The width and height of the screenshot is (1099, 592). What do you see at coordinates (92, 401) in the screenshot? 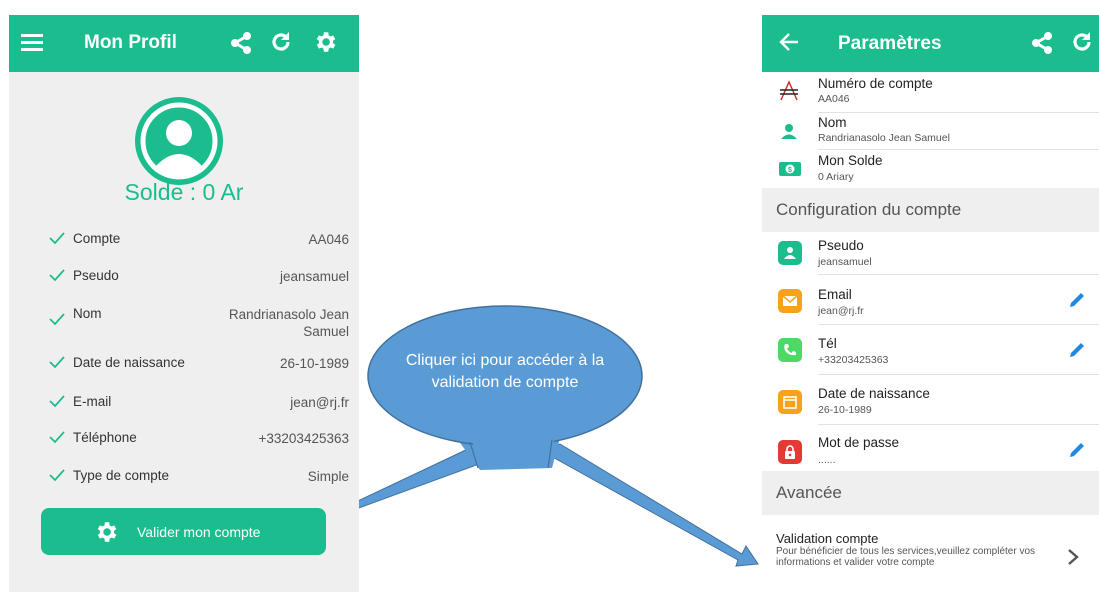
I see `info-label: E-mail` at bounding box center [92, 401].